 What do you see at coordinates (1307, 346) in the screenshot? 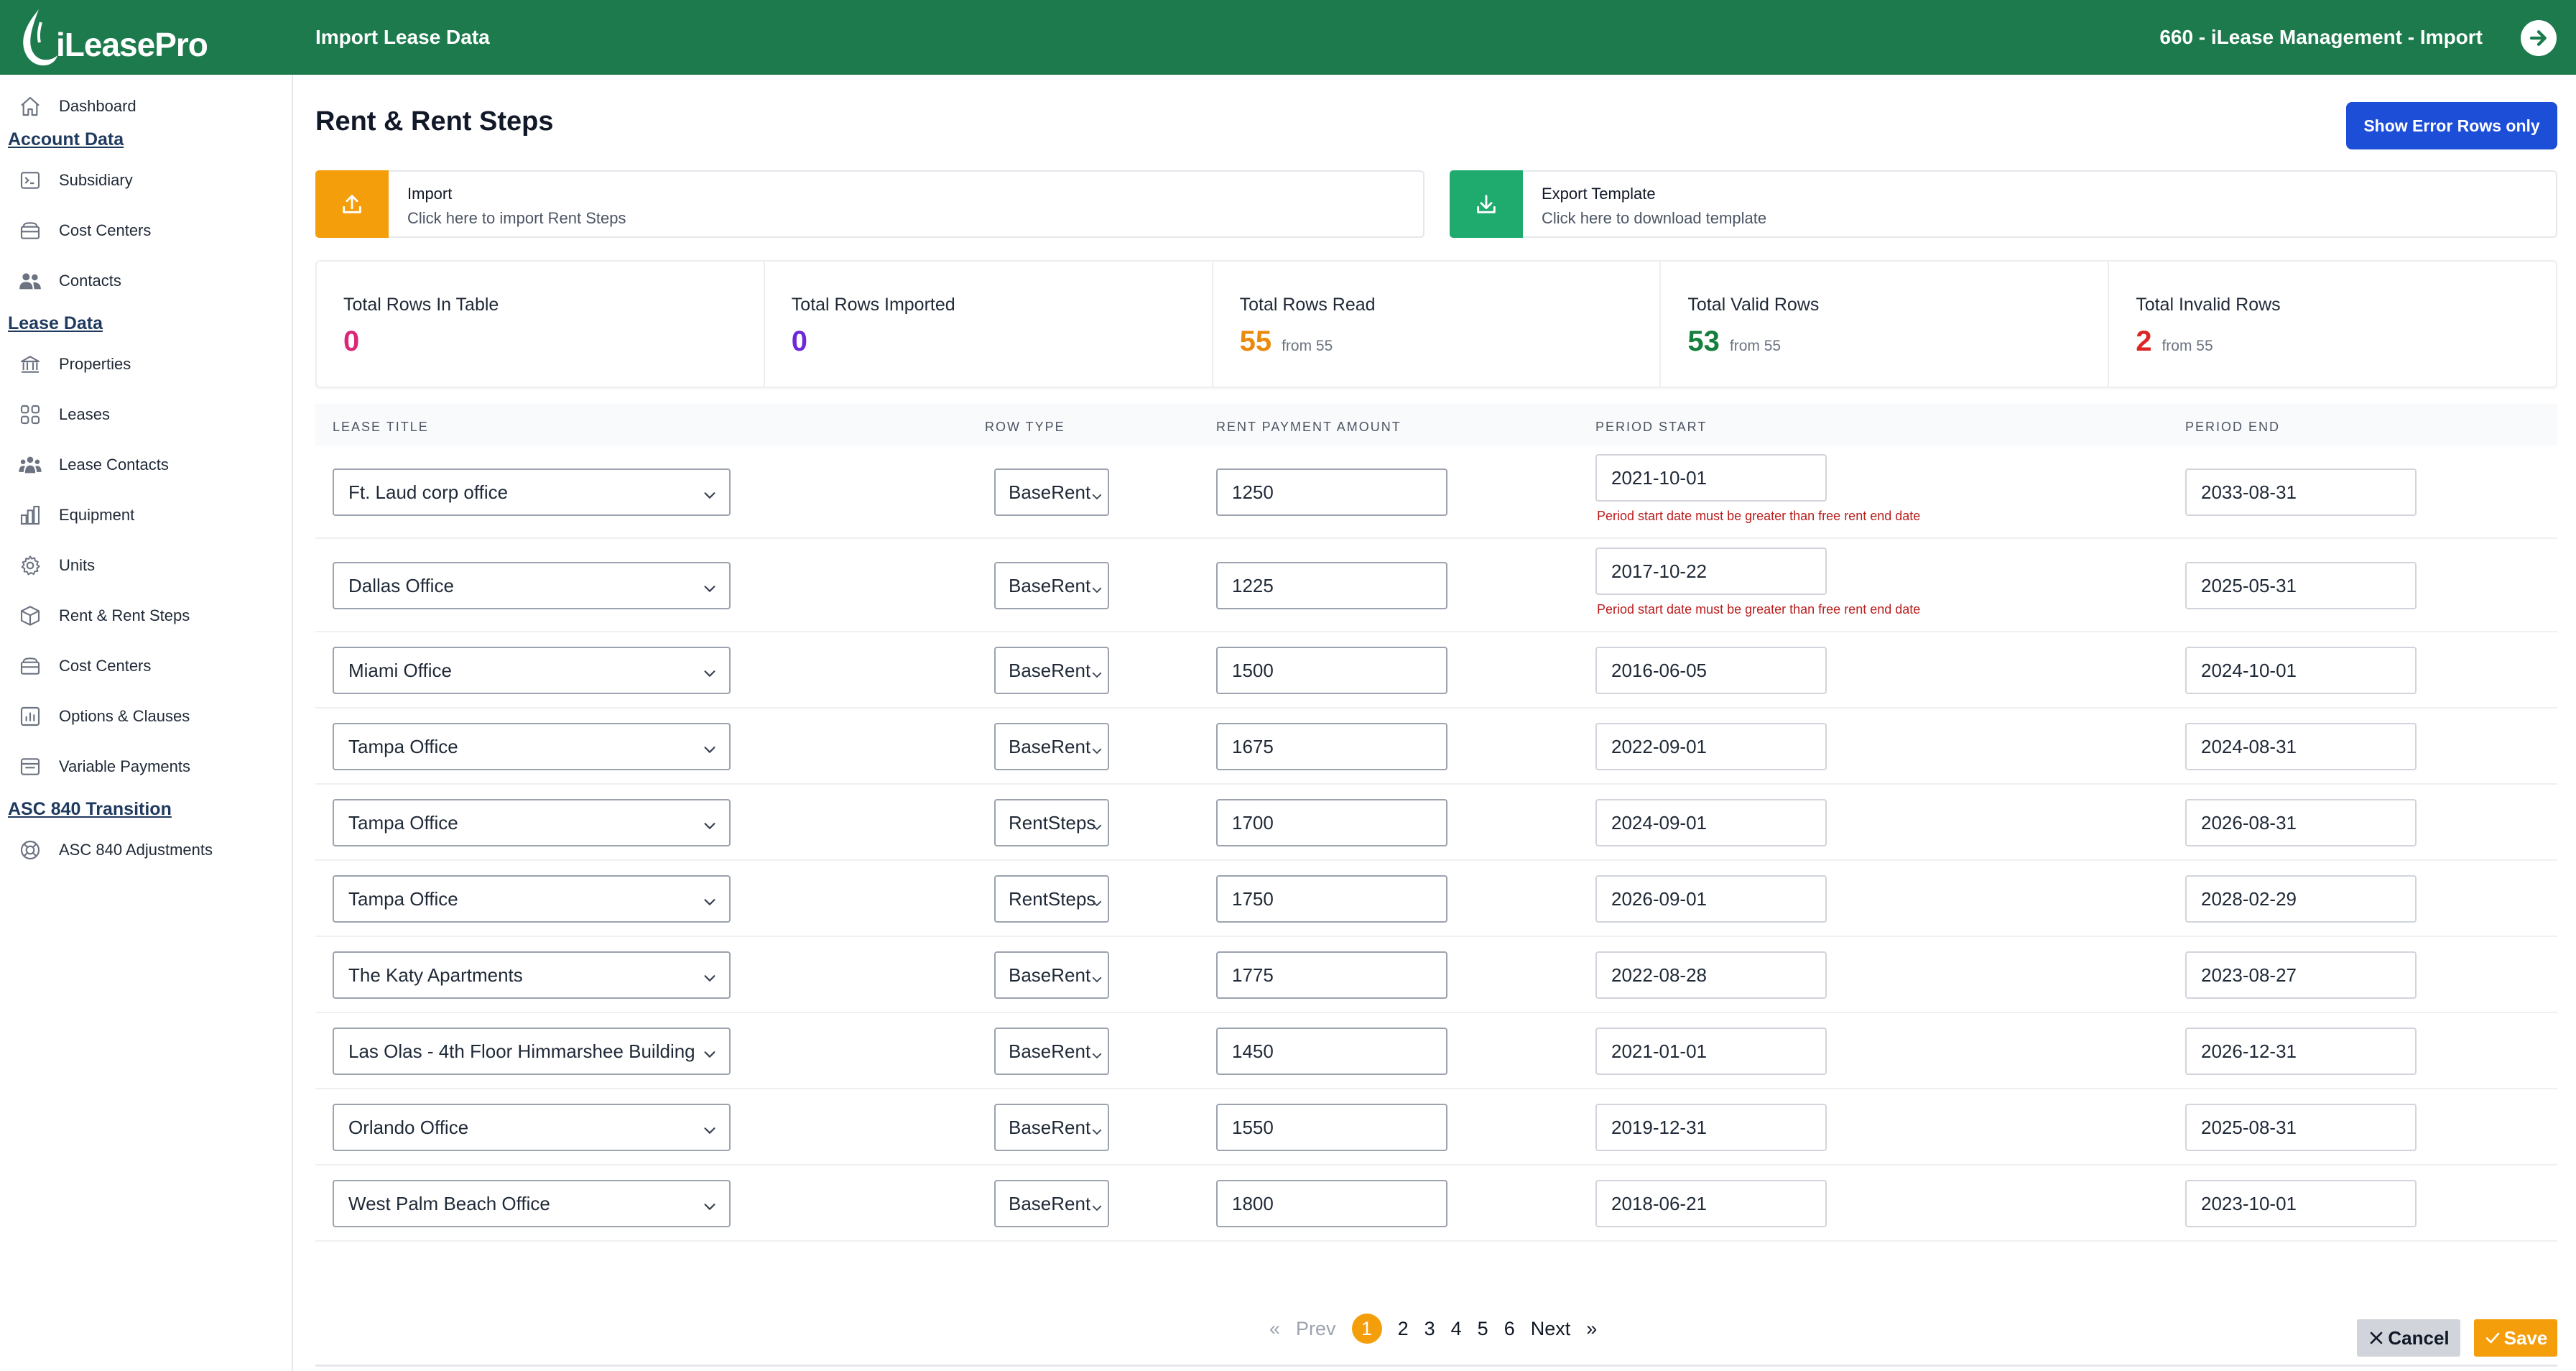
I see `stat-from: from 55` at bounding box center [1307, 346].